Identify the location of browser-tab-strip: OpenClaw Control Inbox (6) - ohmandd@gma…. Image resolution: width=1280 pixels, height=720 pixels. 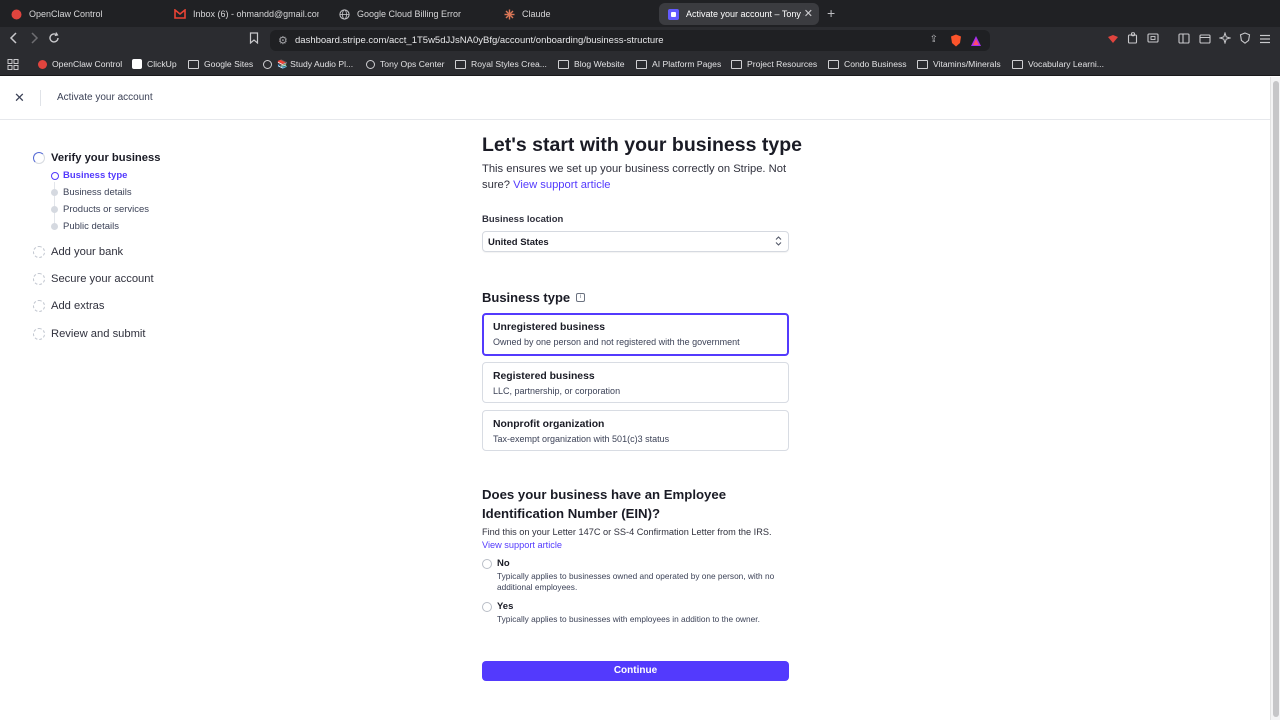
(640, 13).